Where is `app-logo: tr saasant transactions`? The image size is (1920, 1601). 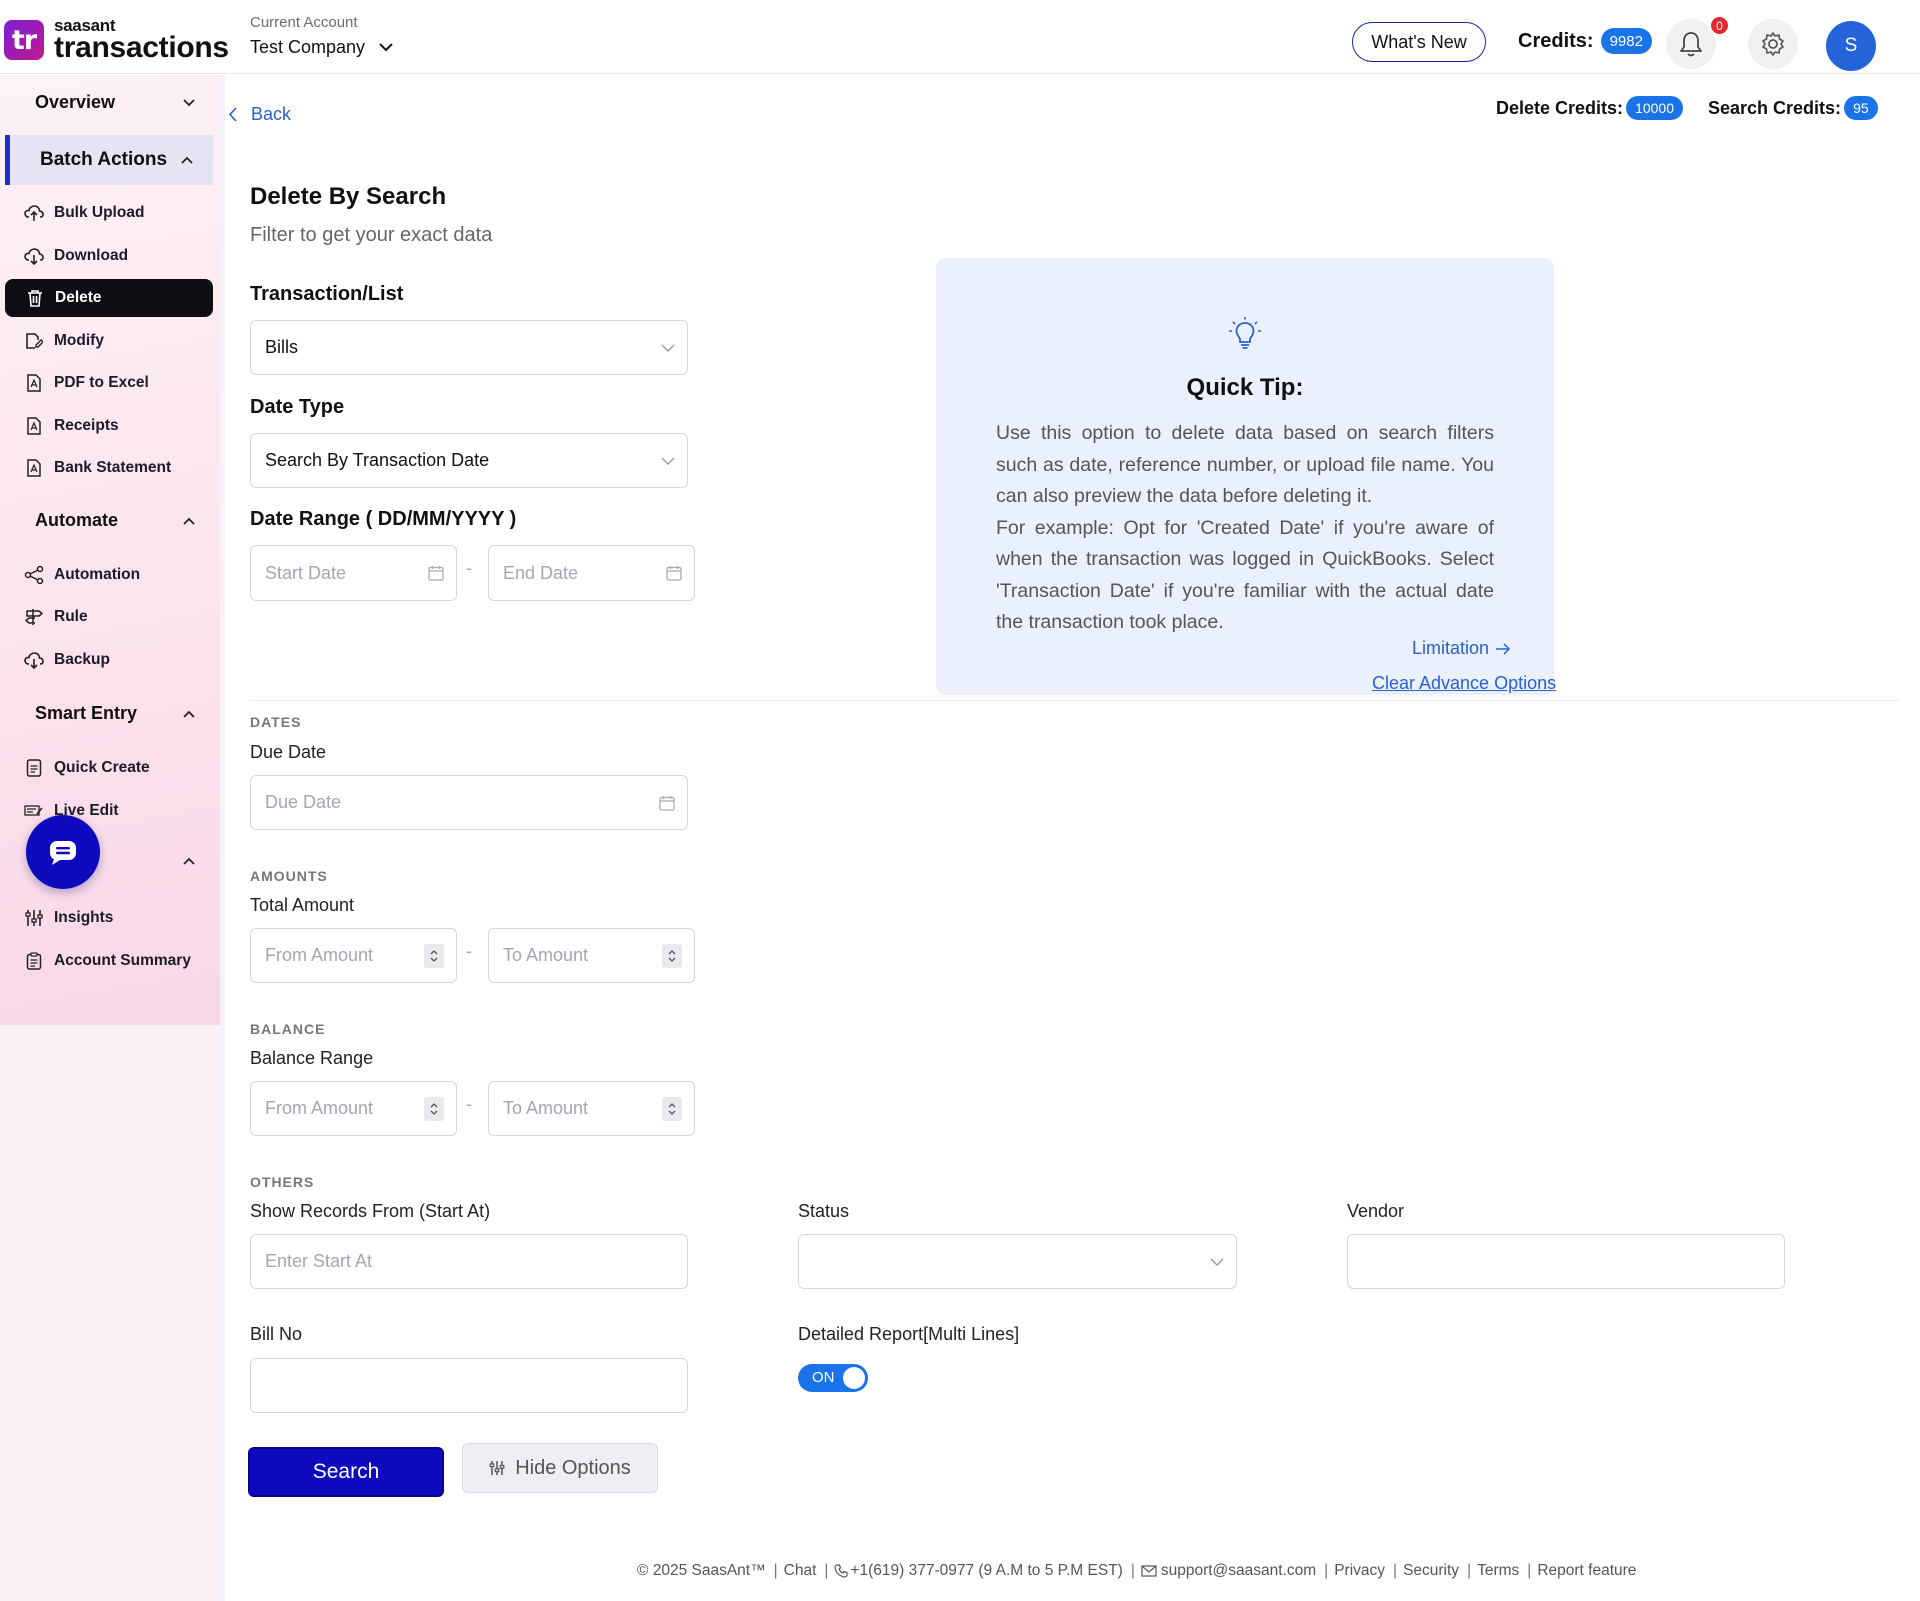 app-logo: tr saasant transactions is located at coordinates (116, 40).